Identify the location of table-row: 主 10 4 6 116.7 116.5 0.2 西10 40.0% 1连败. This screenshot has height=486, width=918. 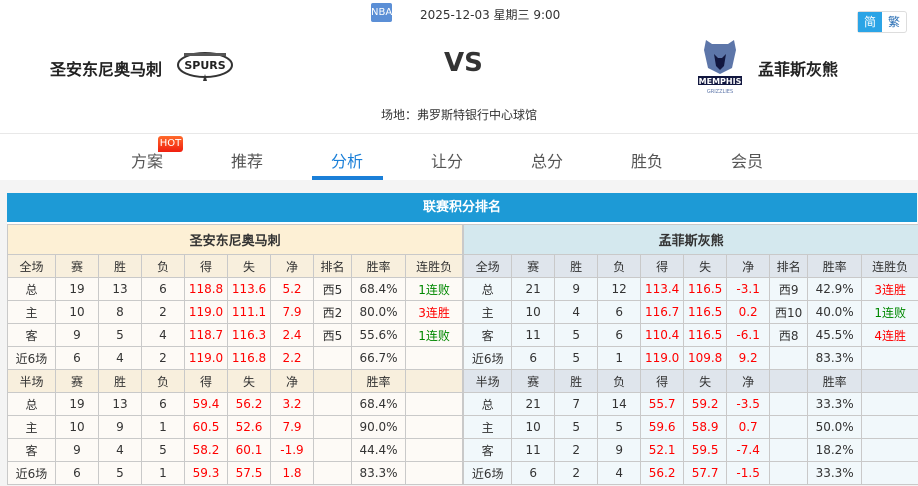
(690, 312).